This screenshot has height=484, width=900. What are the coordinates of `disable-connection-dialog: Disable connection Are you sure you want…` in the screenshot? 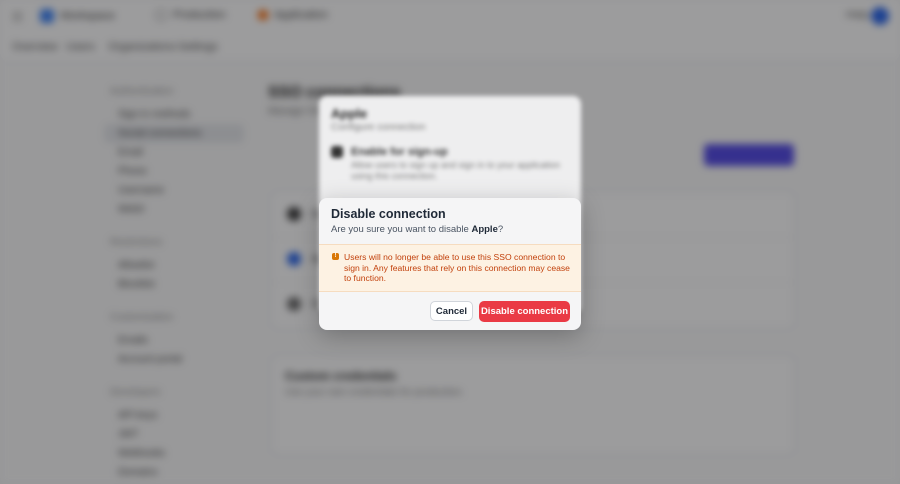 It's located at (450, 264).